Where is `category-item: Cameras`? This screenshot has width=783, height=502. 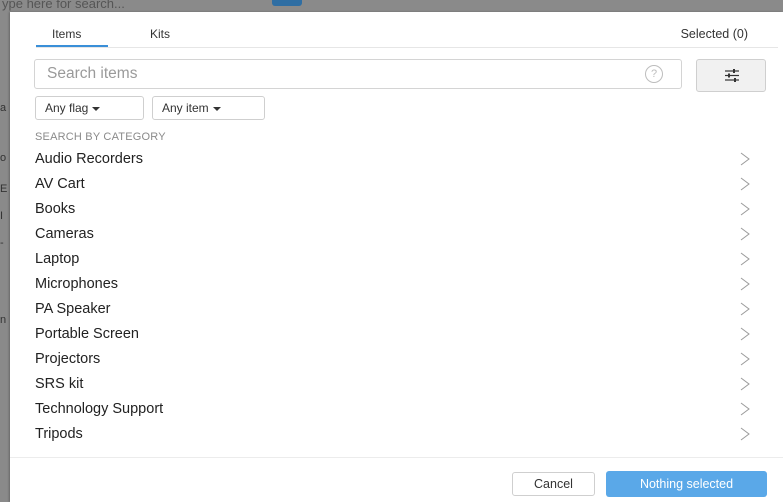
category-item: Cameras is located at coordinates (396, 234).